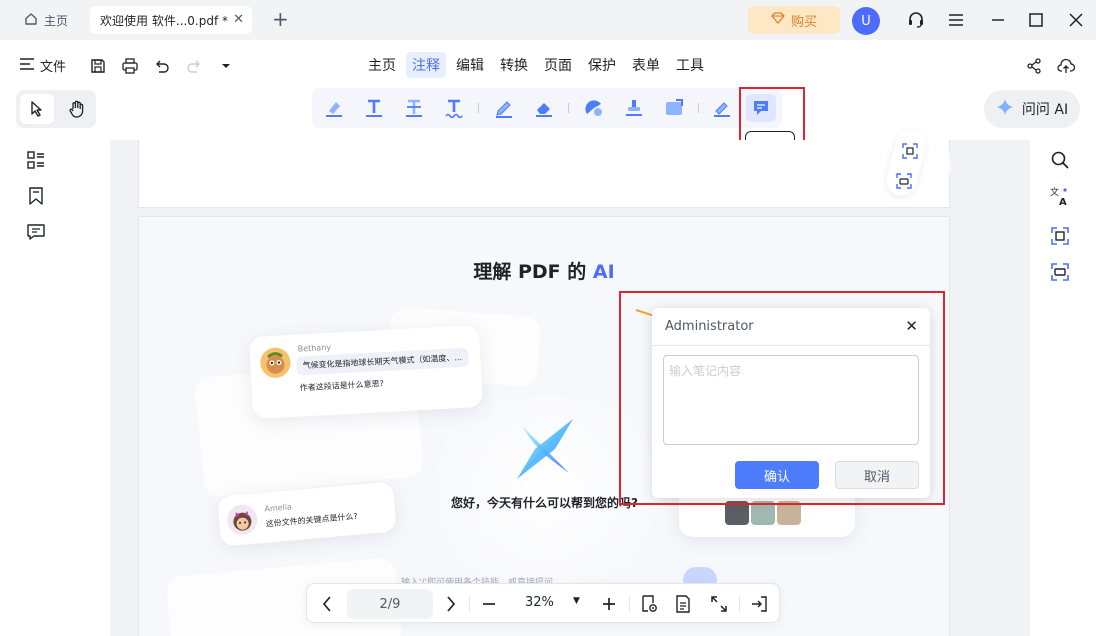  I want to click on menu-item-annotate: 注释, so click(426, 65).